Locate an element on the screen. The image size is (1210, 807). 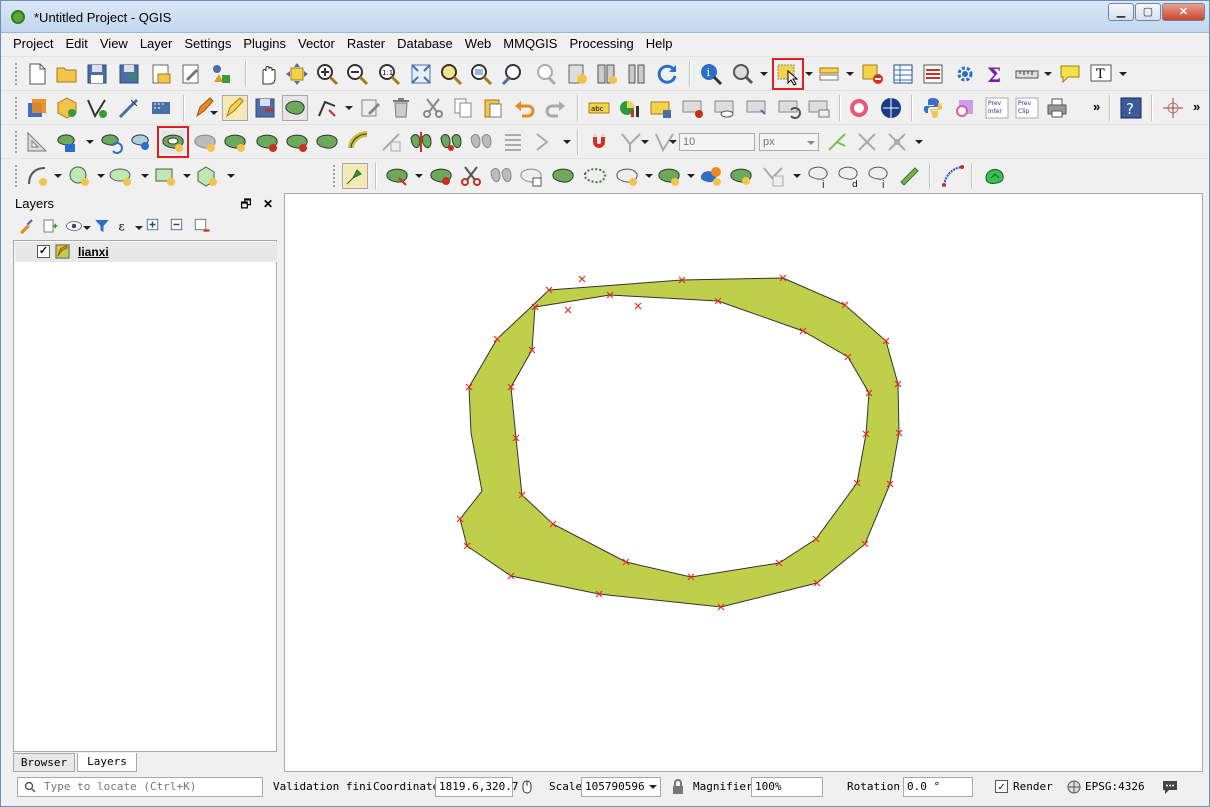
new-print-layout-icon is located at coordinates (161, 74).